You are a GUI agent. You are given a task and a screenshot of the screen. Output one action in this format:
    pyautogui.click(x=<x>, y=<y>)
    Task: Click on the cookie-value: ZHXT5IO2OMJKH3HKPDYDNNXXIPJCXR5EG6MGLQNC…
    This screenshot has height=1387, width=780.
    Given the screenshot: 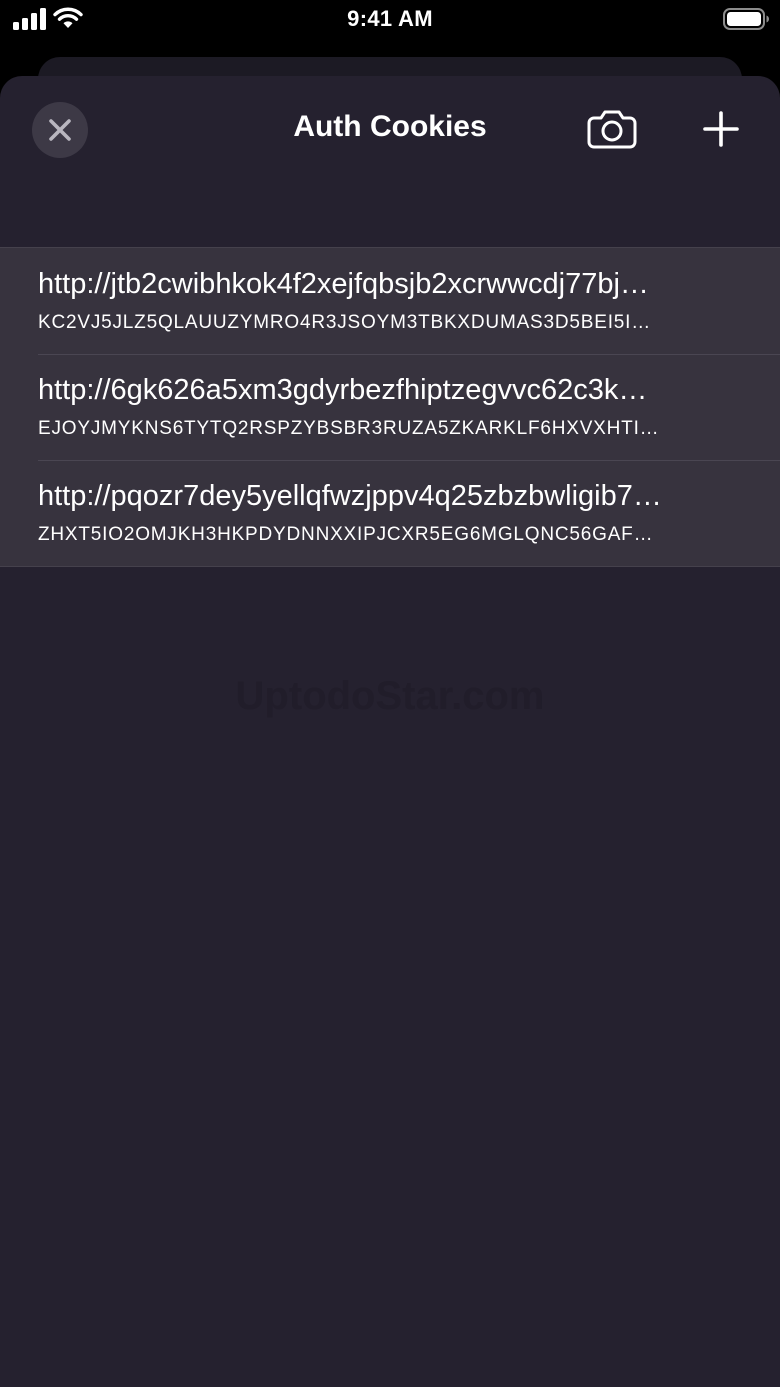 What is the action you would take?
    pyautogui.click(x=346, y=534)
    